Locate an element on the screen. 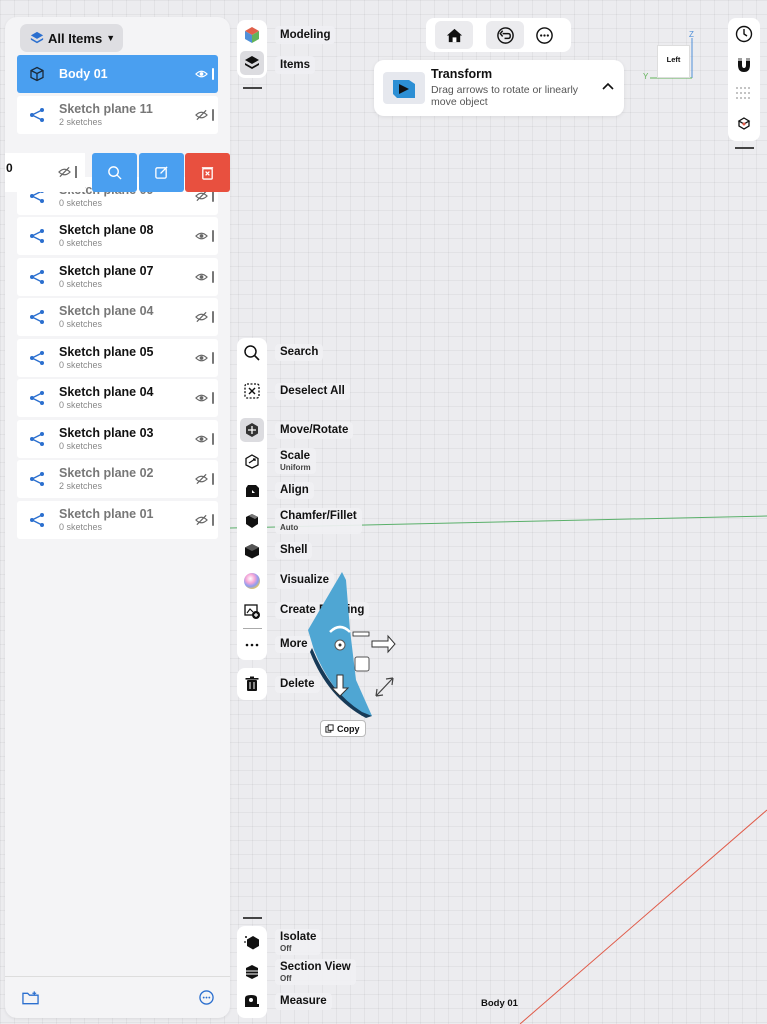 This screenshot has width=767, height=1024. shell-tool-button is located at coordinates (252, 551).